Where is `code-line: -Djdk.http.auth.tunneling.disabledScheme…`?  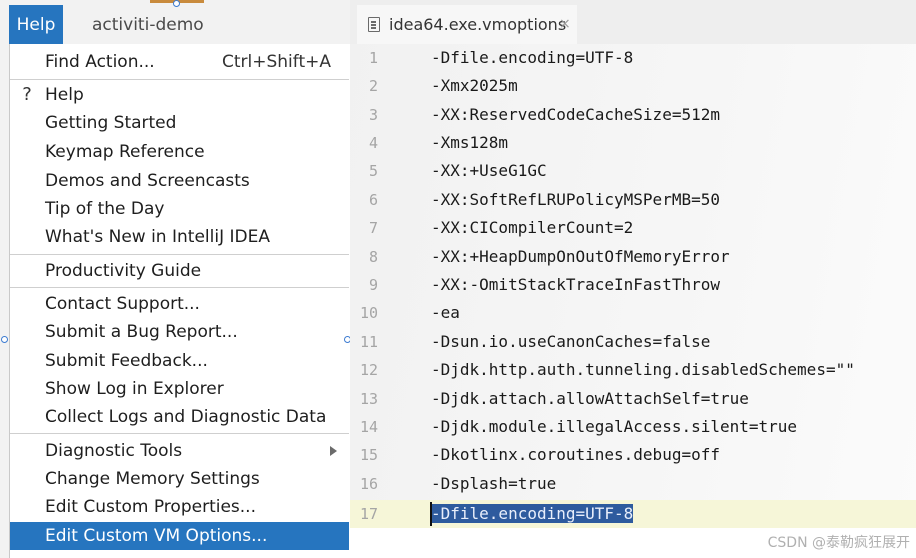
code-line: -Djdk.http.auth.tunneling.disabledScheme… is located at coordinates (643, 370).